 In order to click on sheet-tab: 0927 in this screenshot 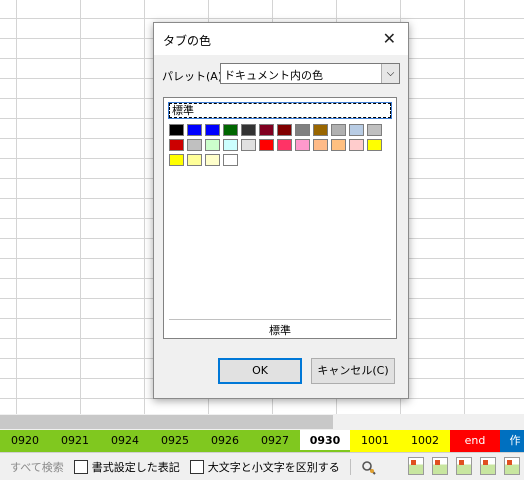, I will do `click(275, 441)`.